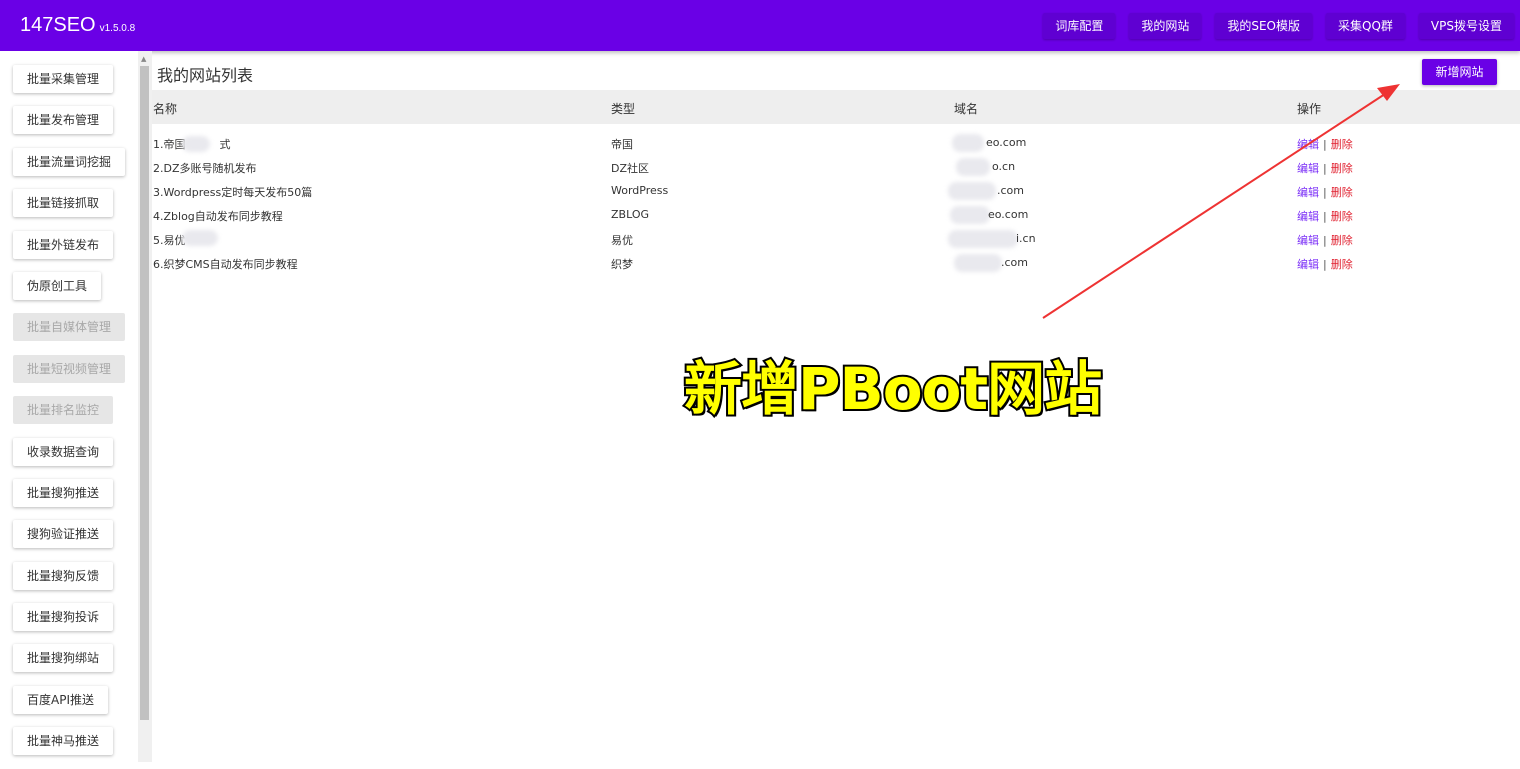  What do you see at coordinates (169, 144) in the screenshot?
I see `site-name-text: 1.帝国` at bounding box center [169, 144].